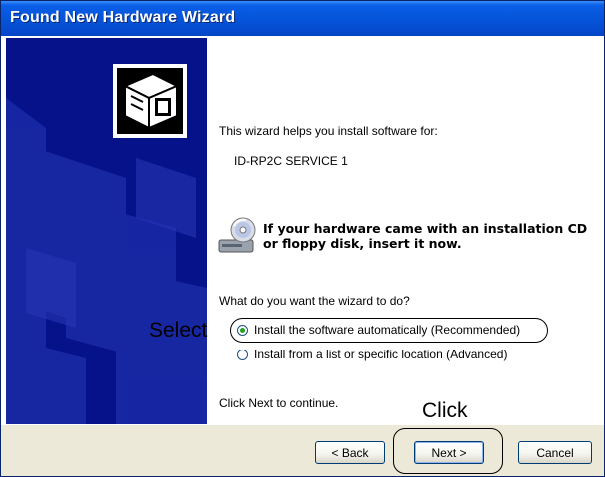  What do you see at coordinates (302, 18) in the screenshot?
I see `title-bar: Found New Hardware Wizard` at bounding box center [302, 18].